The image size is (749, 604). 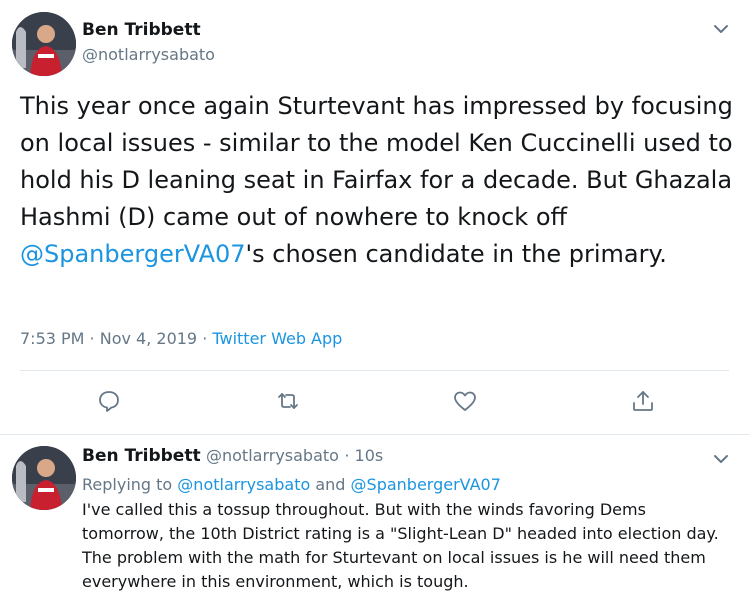 I want to click on reply-header: Ben Tribbett @notlarrysabato · 10s, so click(x=232, y=456).